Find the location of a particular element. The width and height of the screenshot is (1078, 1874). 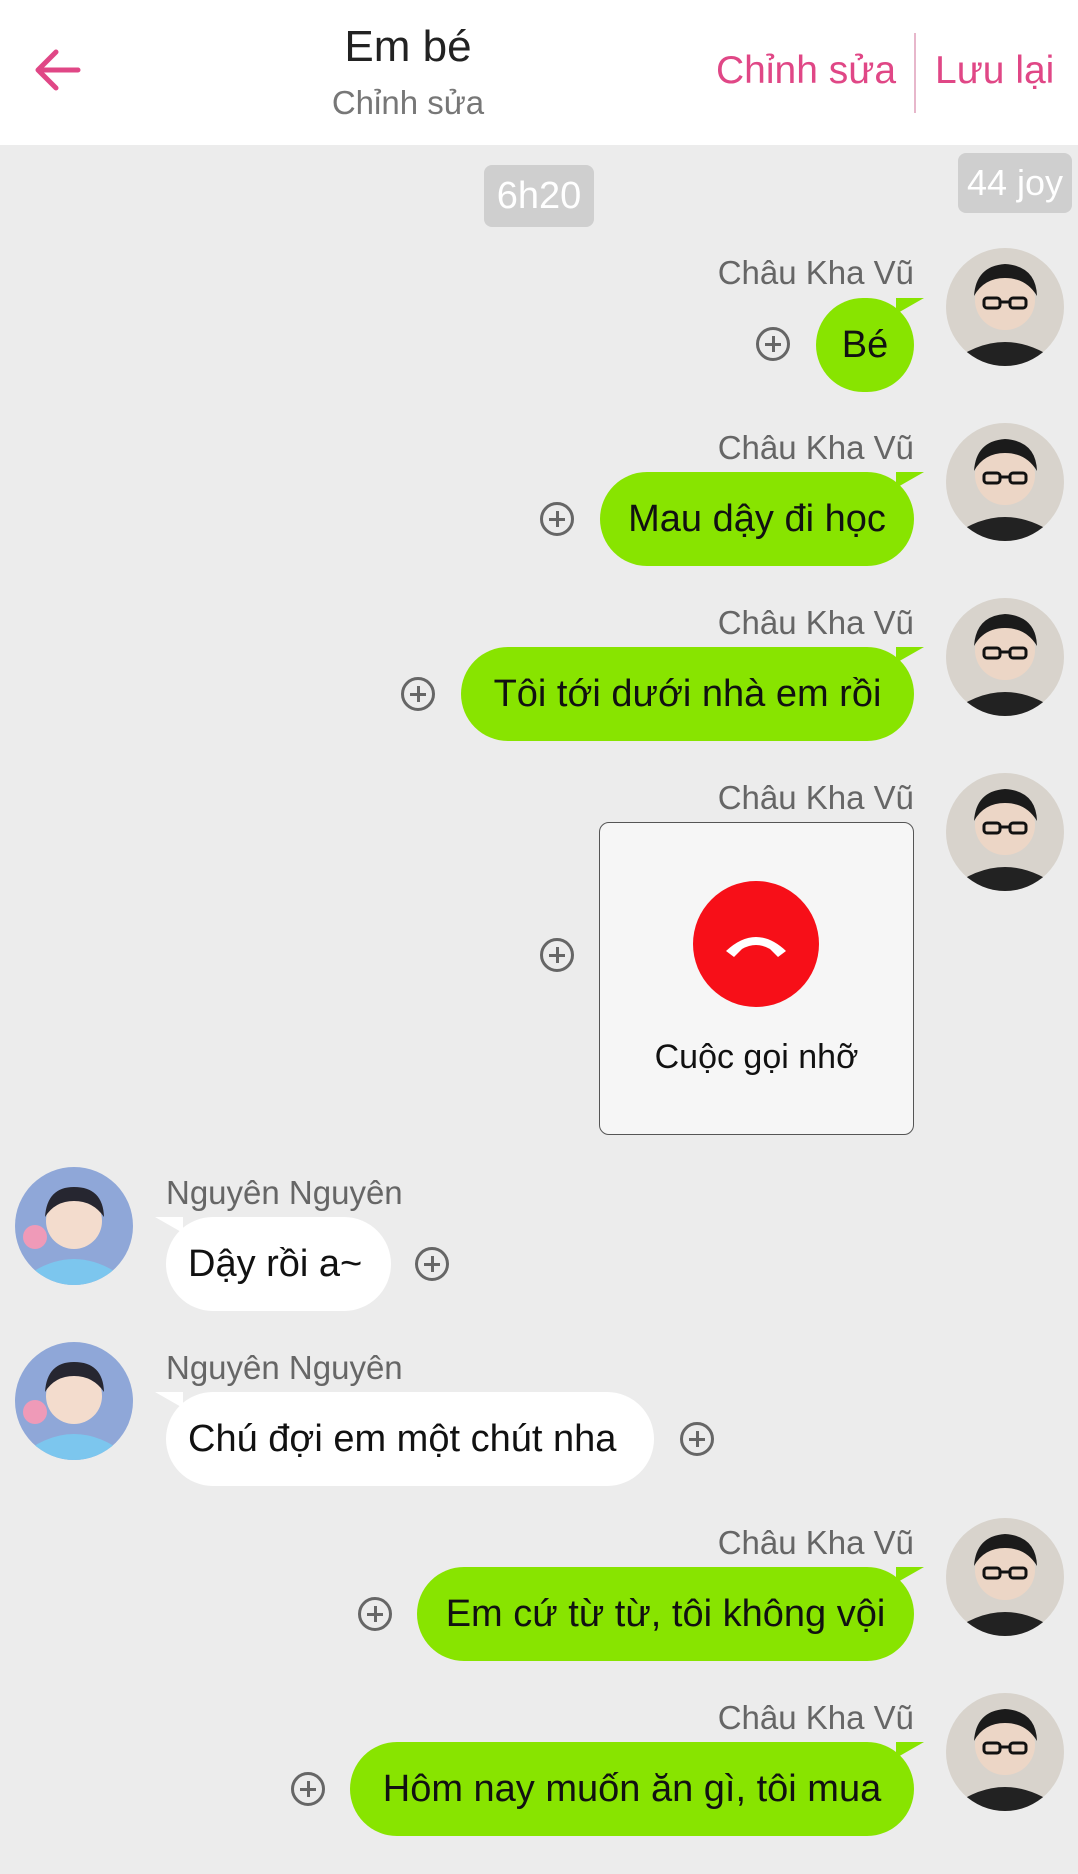

chat-header: Em bé Chỉnh sửa Chỉnh sửa Lưu lại is located at coordinates (539, 72).